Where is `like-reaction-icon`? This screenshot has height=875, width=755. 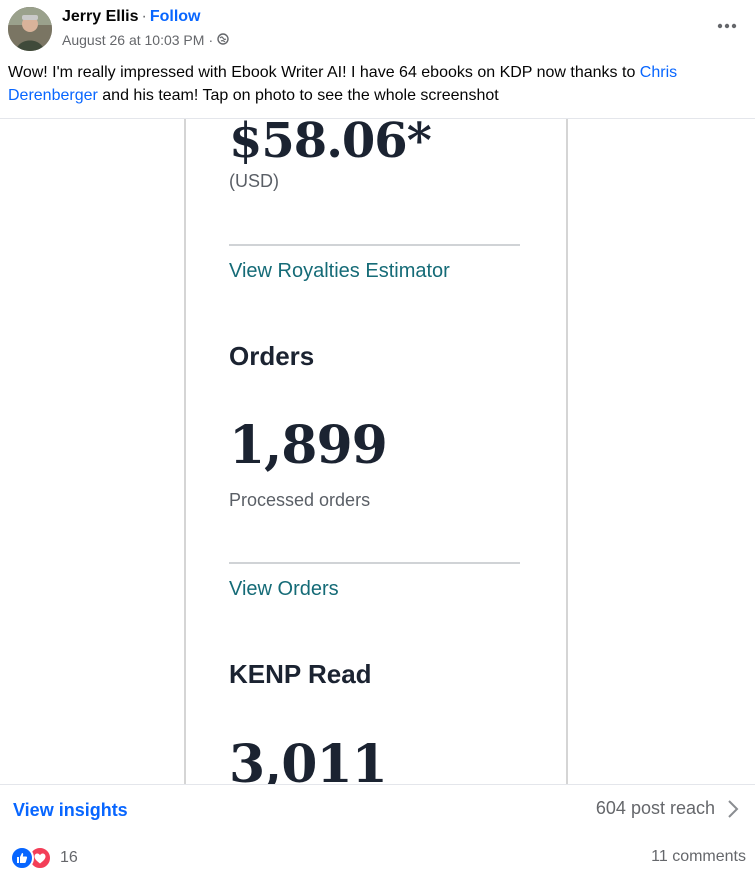
like-reaction-icon is located at coordinates (22, 858).